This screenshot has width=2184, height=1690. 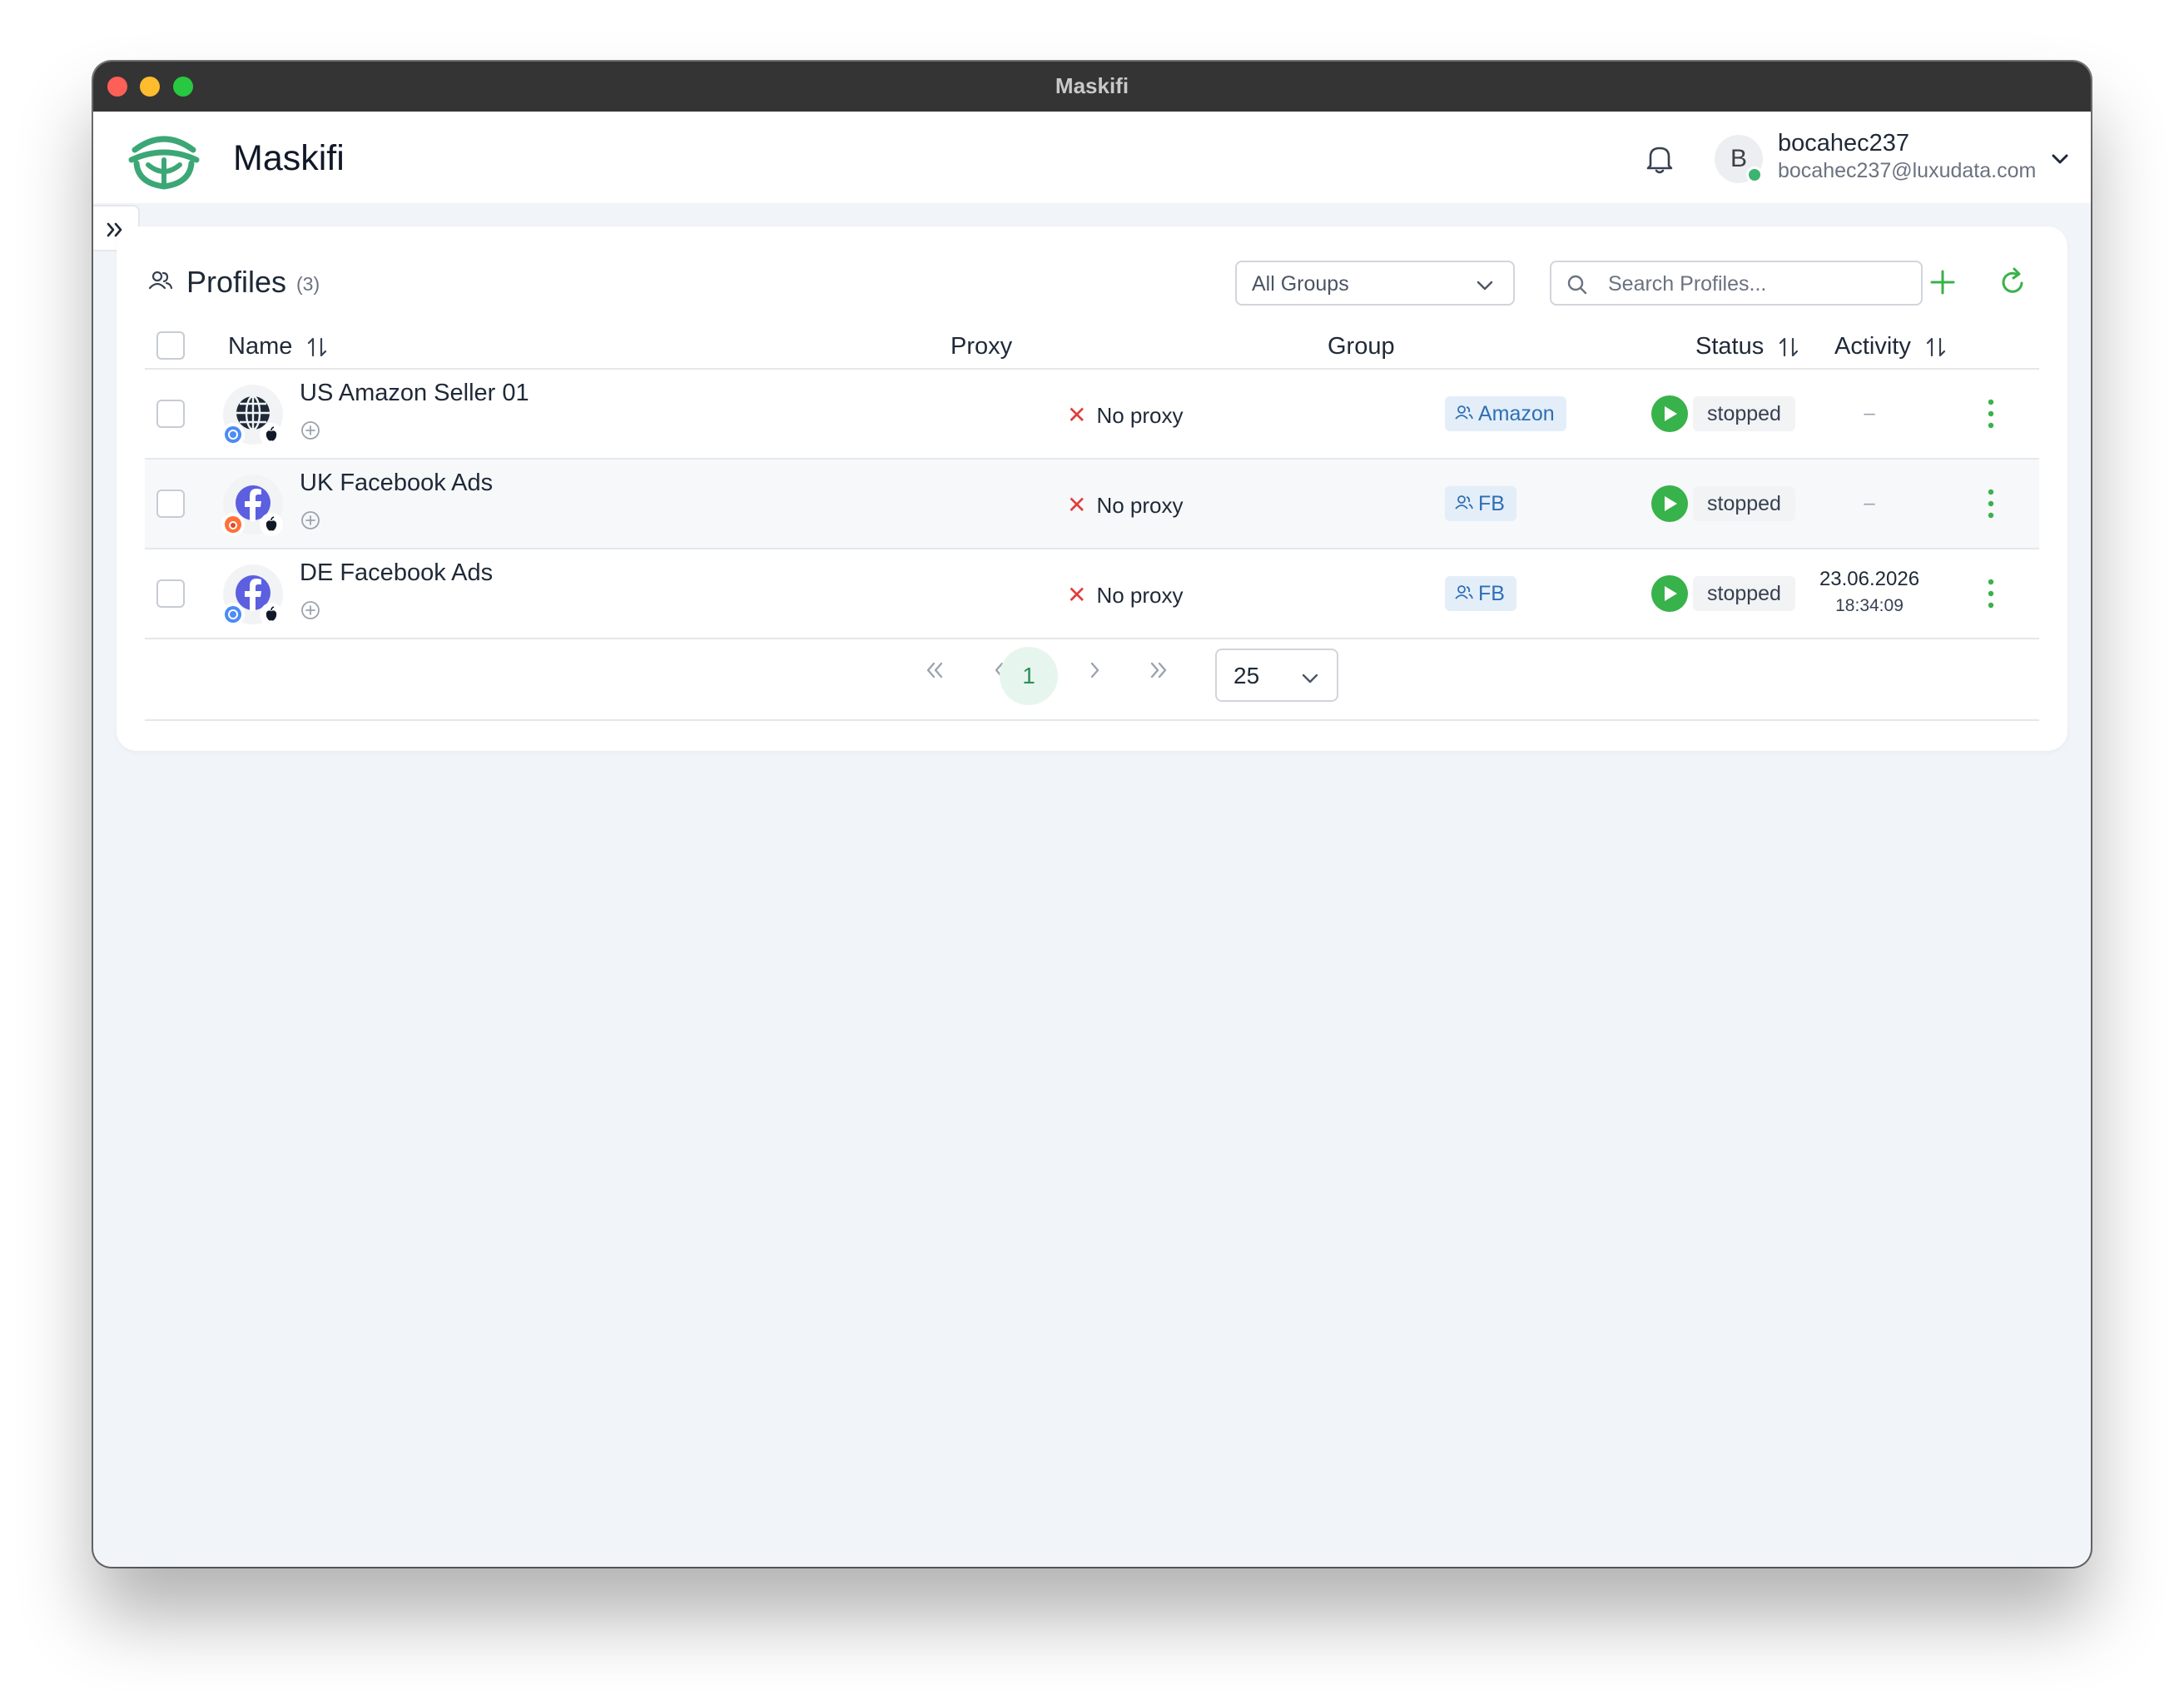 I want to click on activity-date: 23.06.2026, so click(x=1869, y=579).